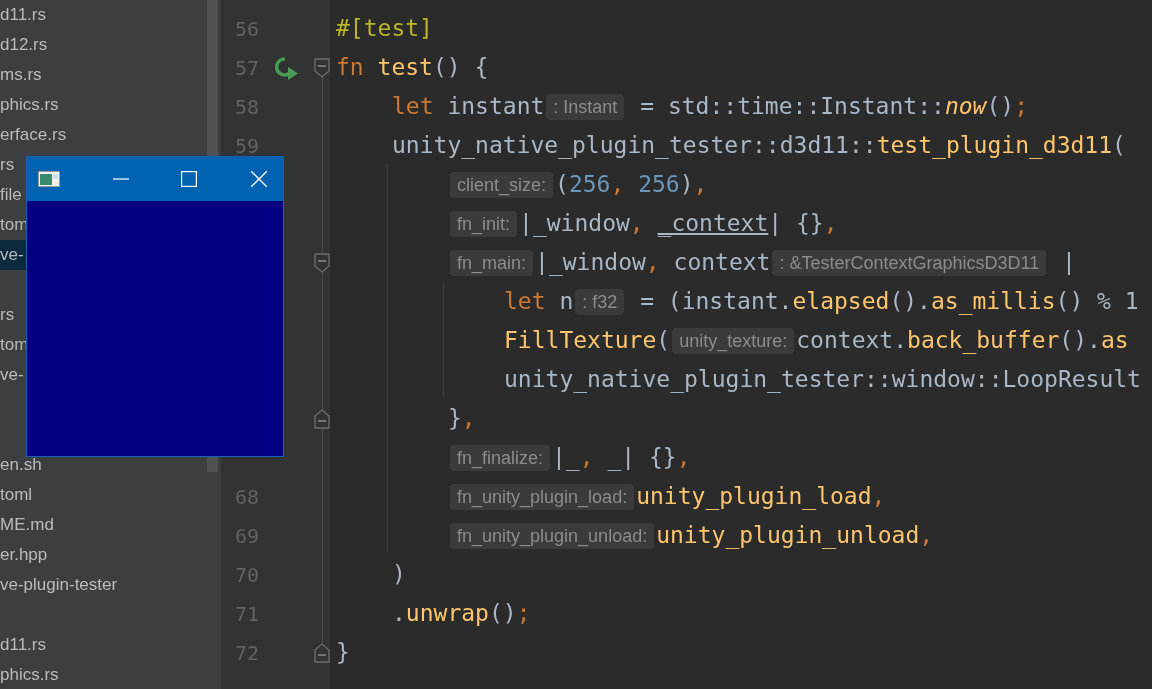 Image resolution: width=1152 pixels, height=689 pixels. Describe the element at coordinates (822, 380) in the screenshot. I see `code-token: unity_native_plugin_tester::window::LoopResult` at that location.